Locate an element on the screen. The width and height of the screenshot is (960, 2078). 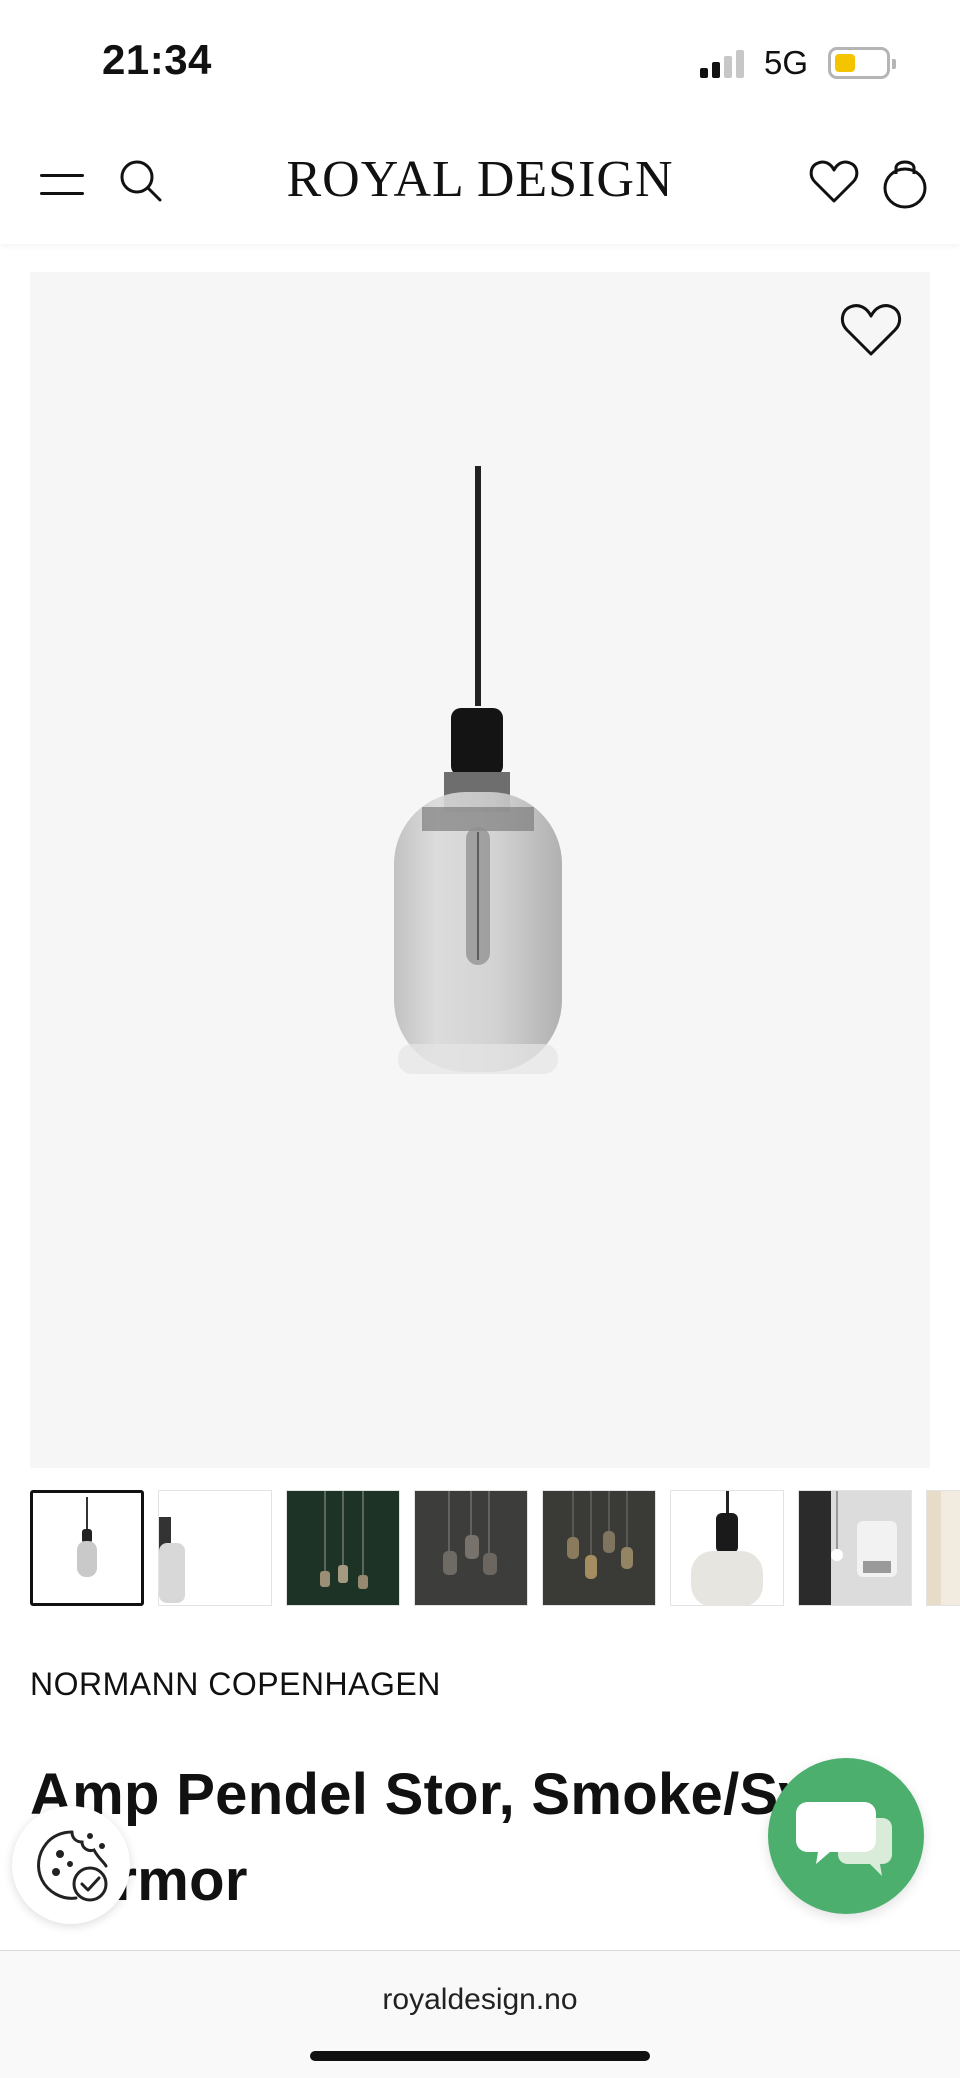
cookie-icon is located at coordinates (72, 1866).